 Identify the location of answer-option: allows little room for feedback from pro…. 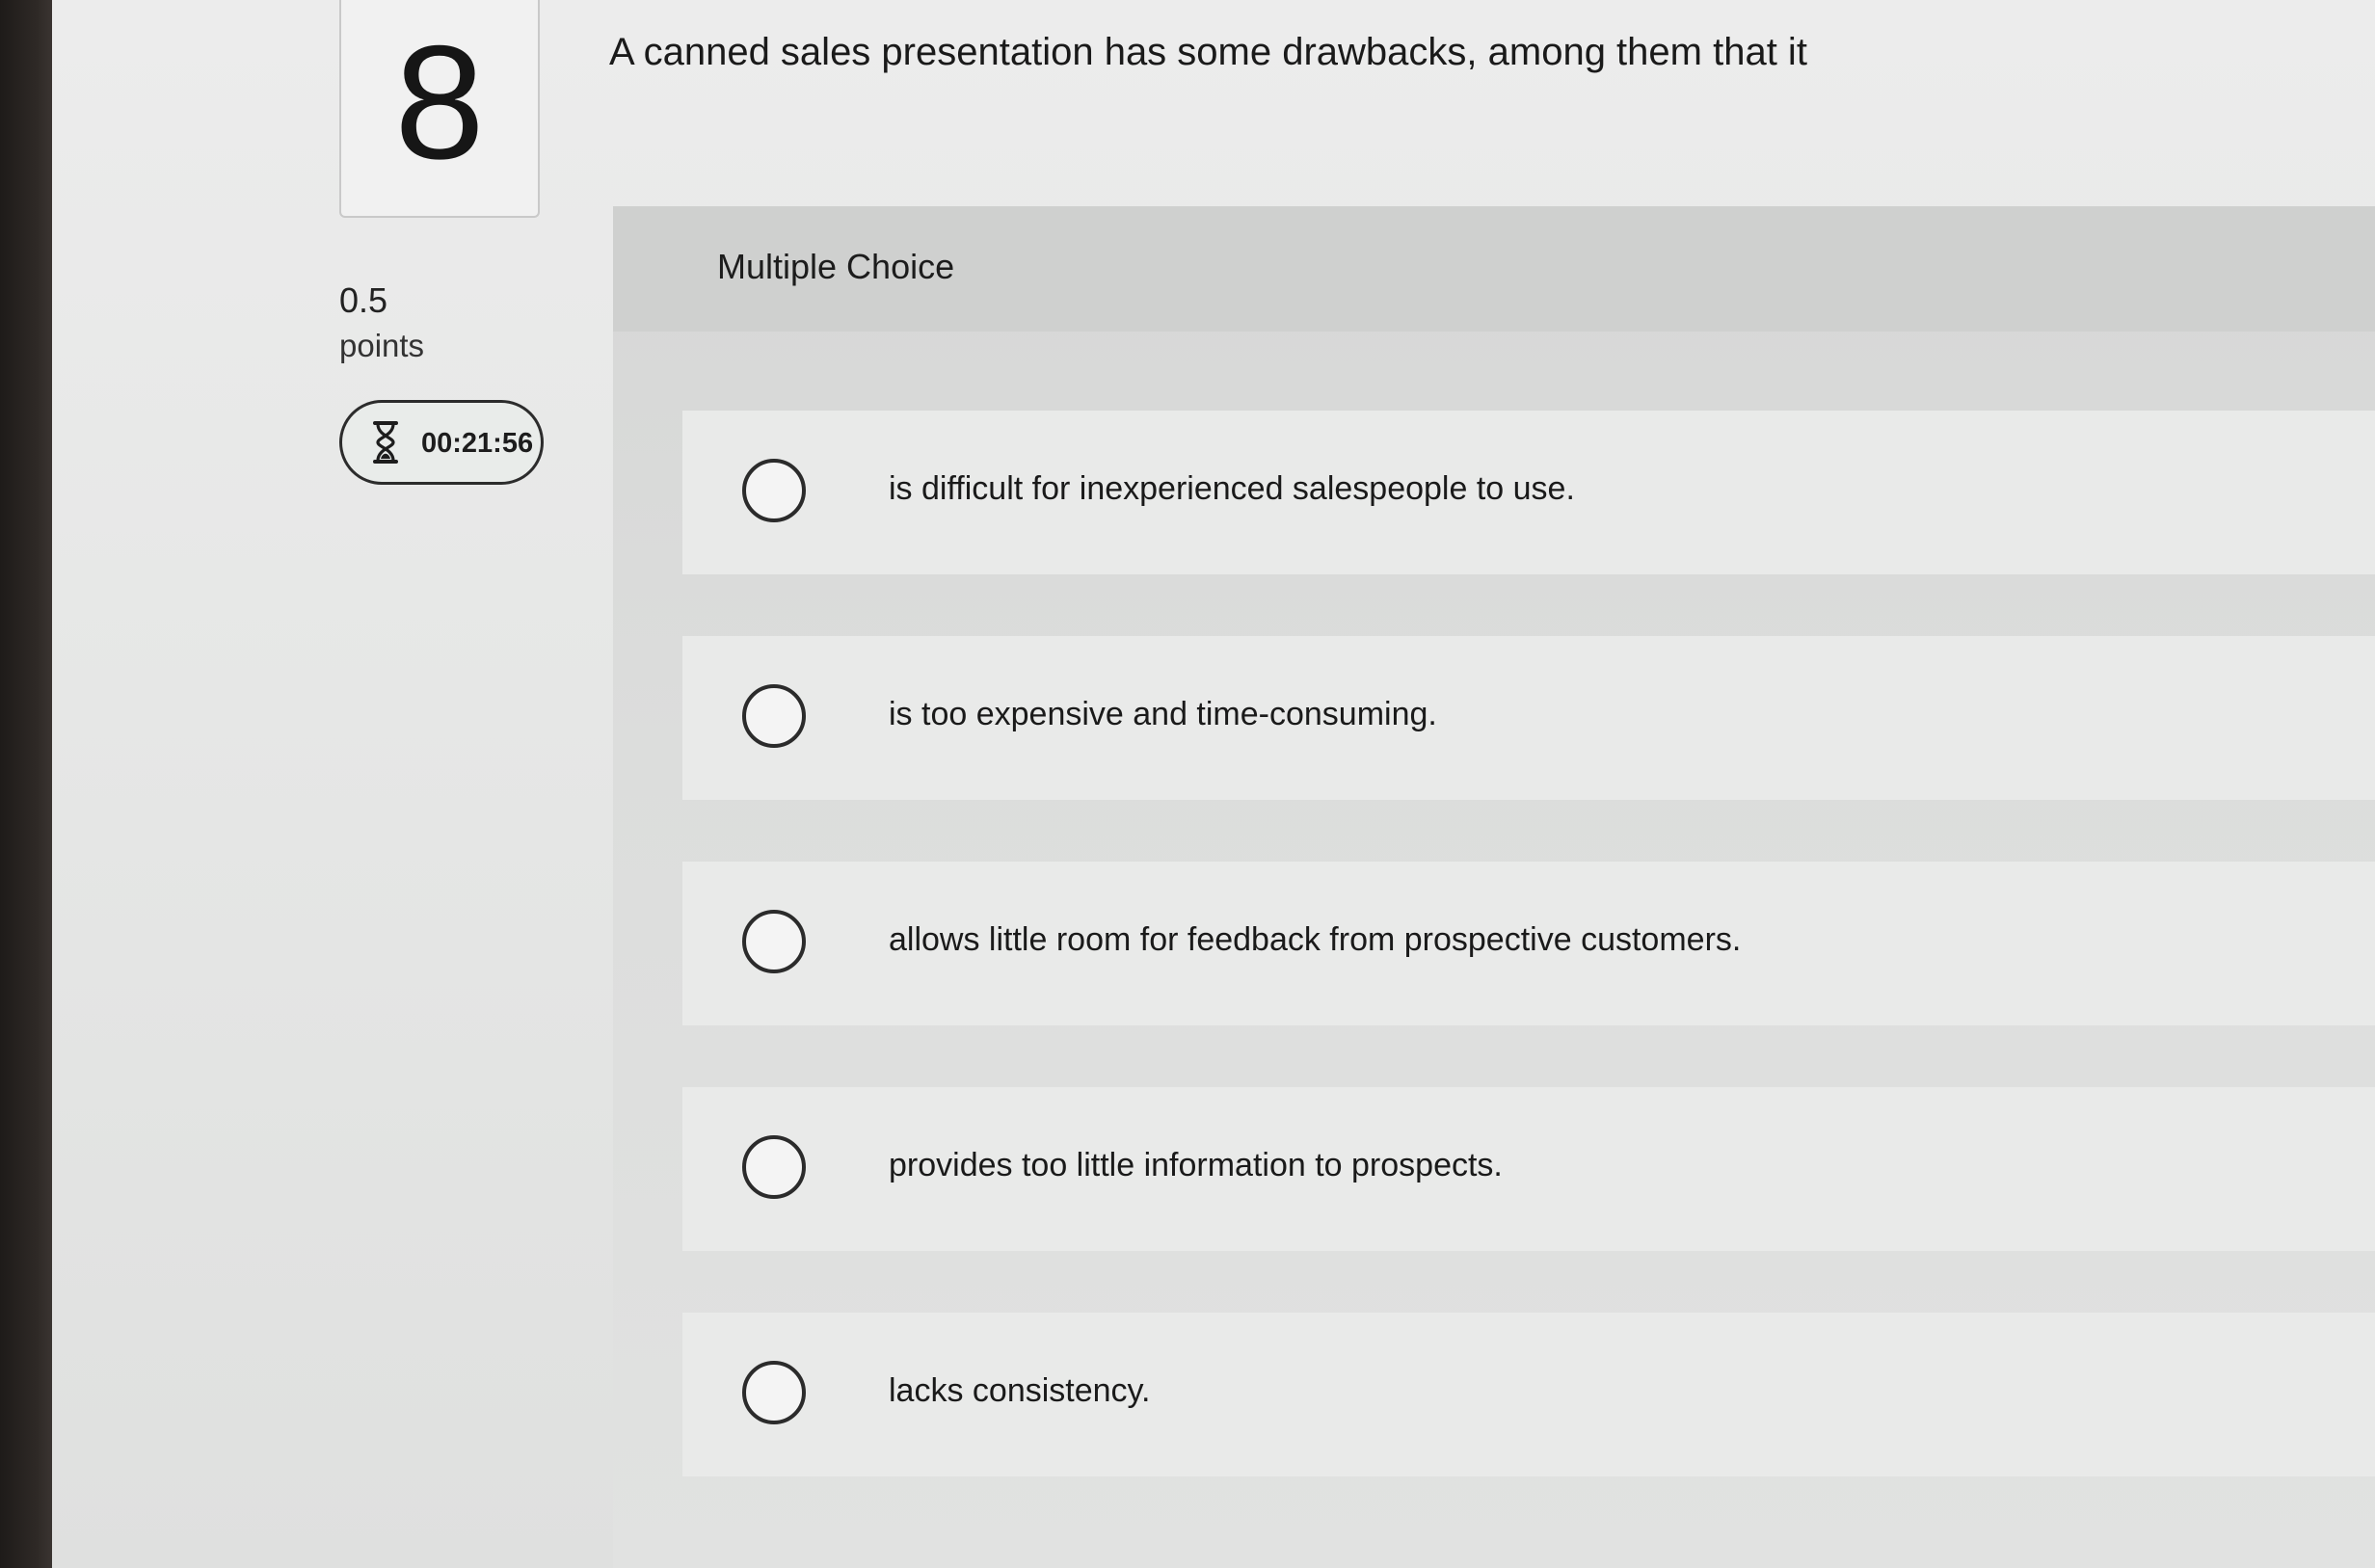
(1528, 943).